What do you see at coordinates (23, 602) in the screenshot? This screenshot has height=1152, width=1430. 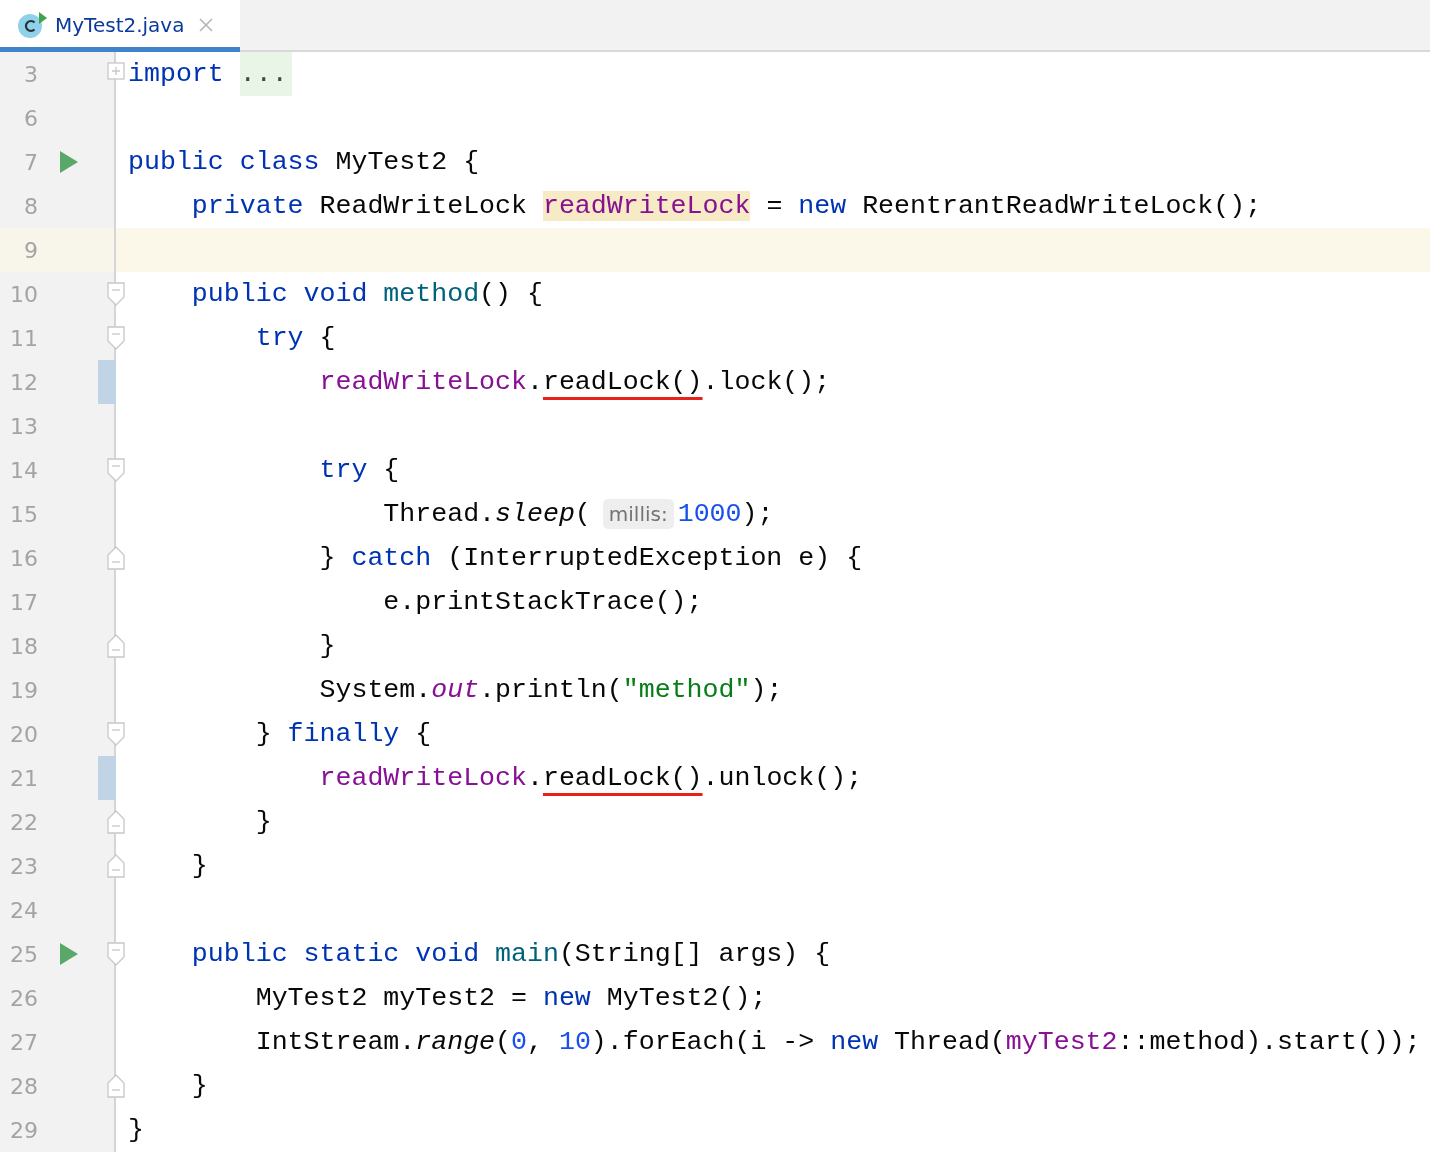 I see `line-number: 17` at bounding box center [23, 602].